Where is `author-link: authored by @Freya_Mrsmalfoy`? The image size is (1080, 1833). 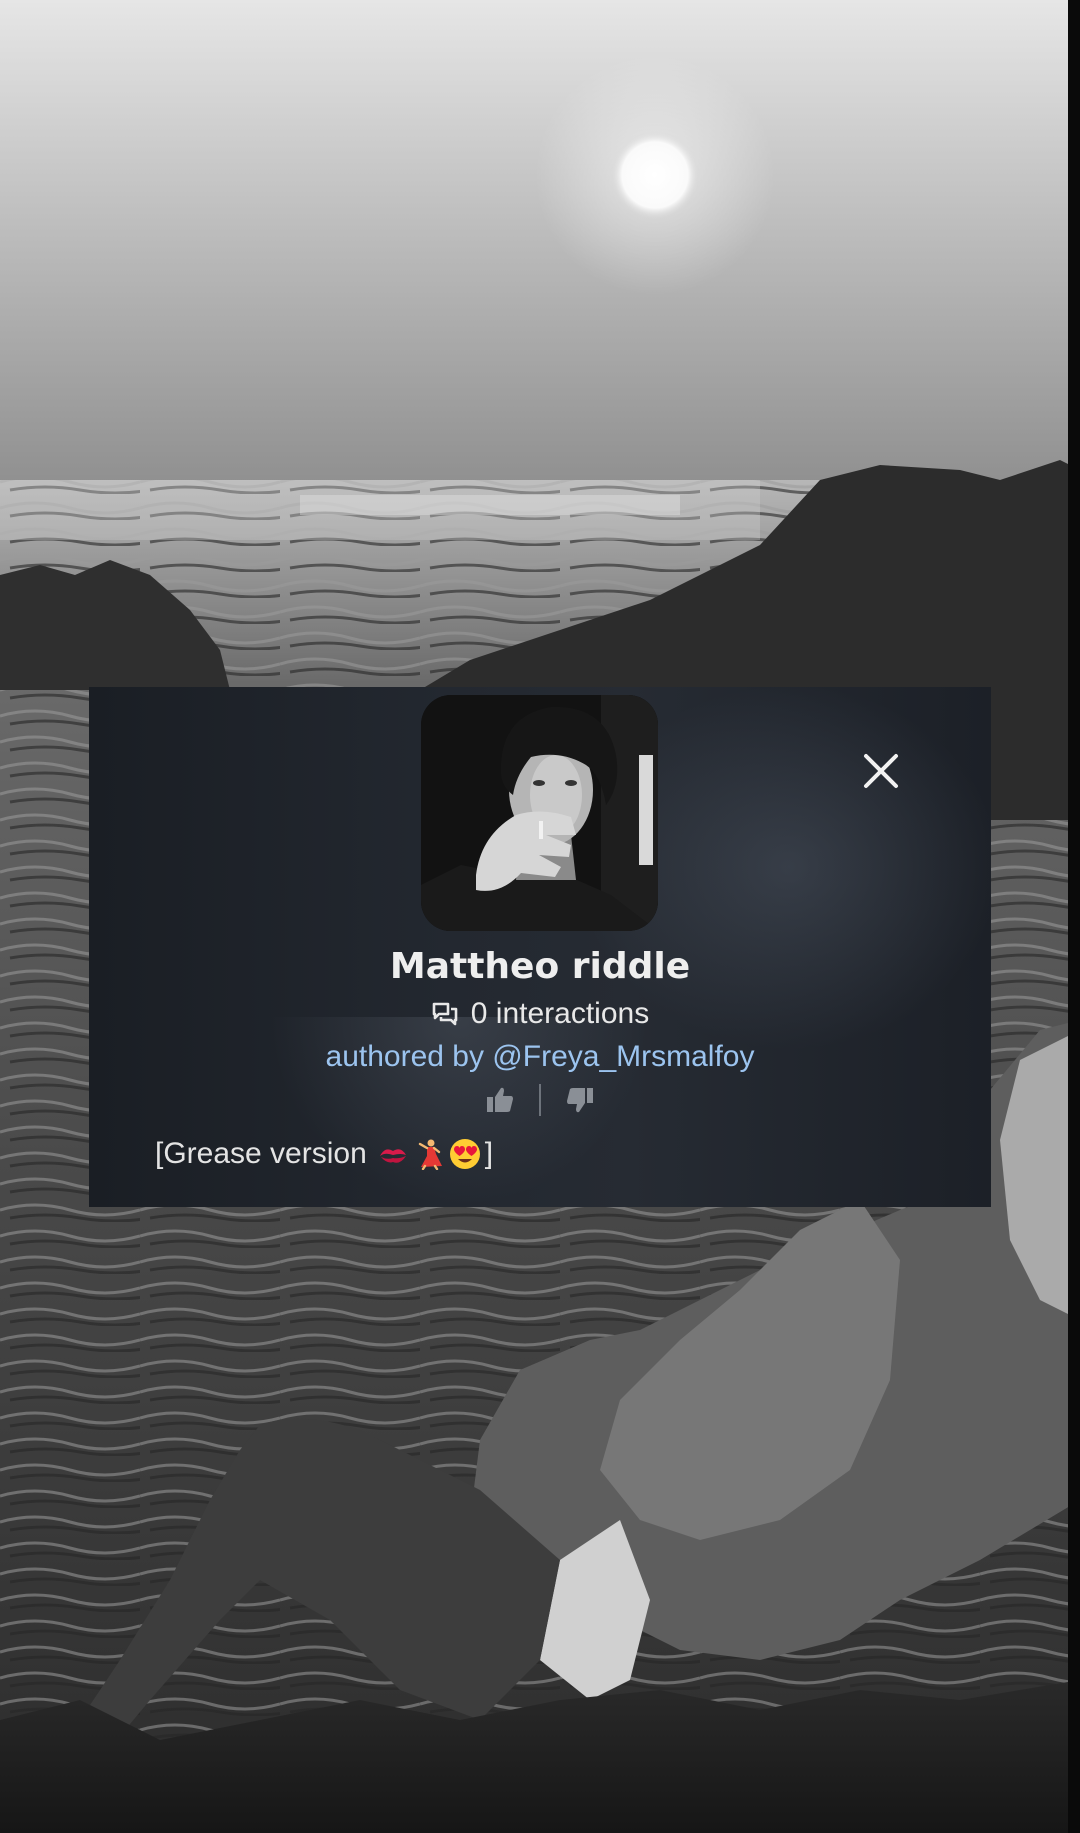
author-link: authored by @Freya_Mrsmalfoy is located at coordinates (540, 1057).